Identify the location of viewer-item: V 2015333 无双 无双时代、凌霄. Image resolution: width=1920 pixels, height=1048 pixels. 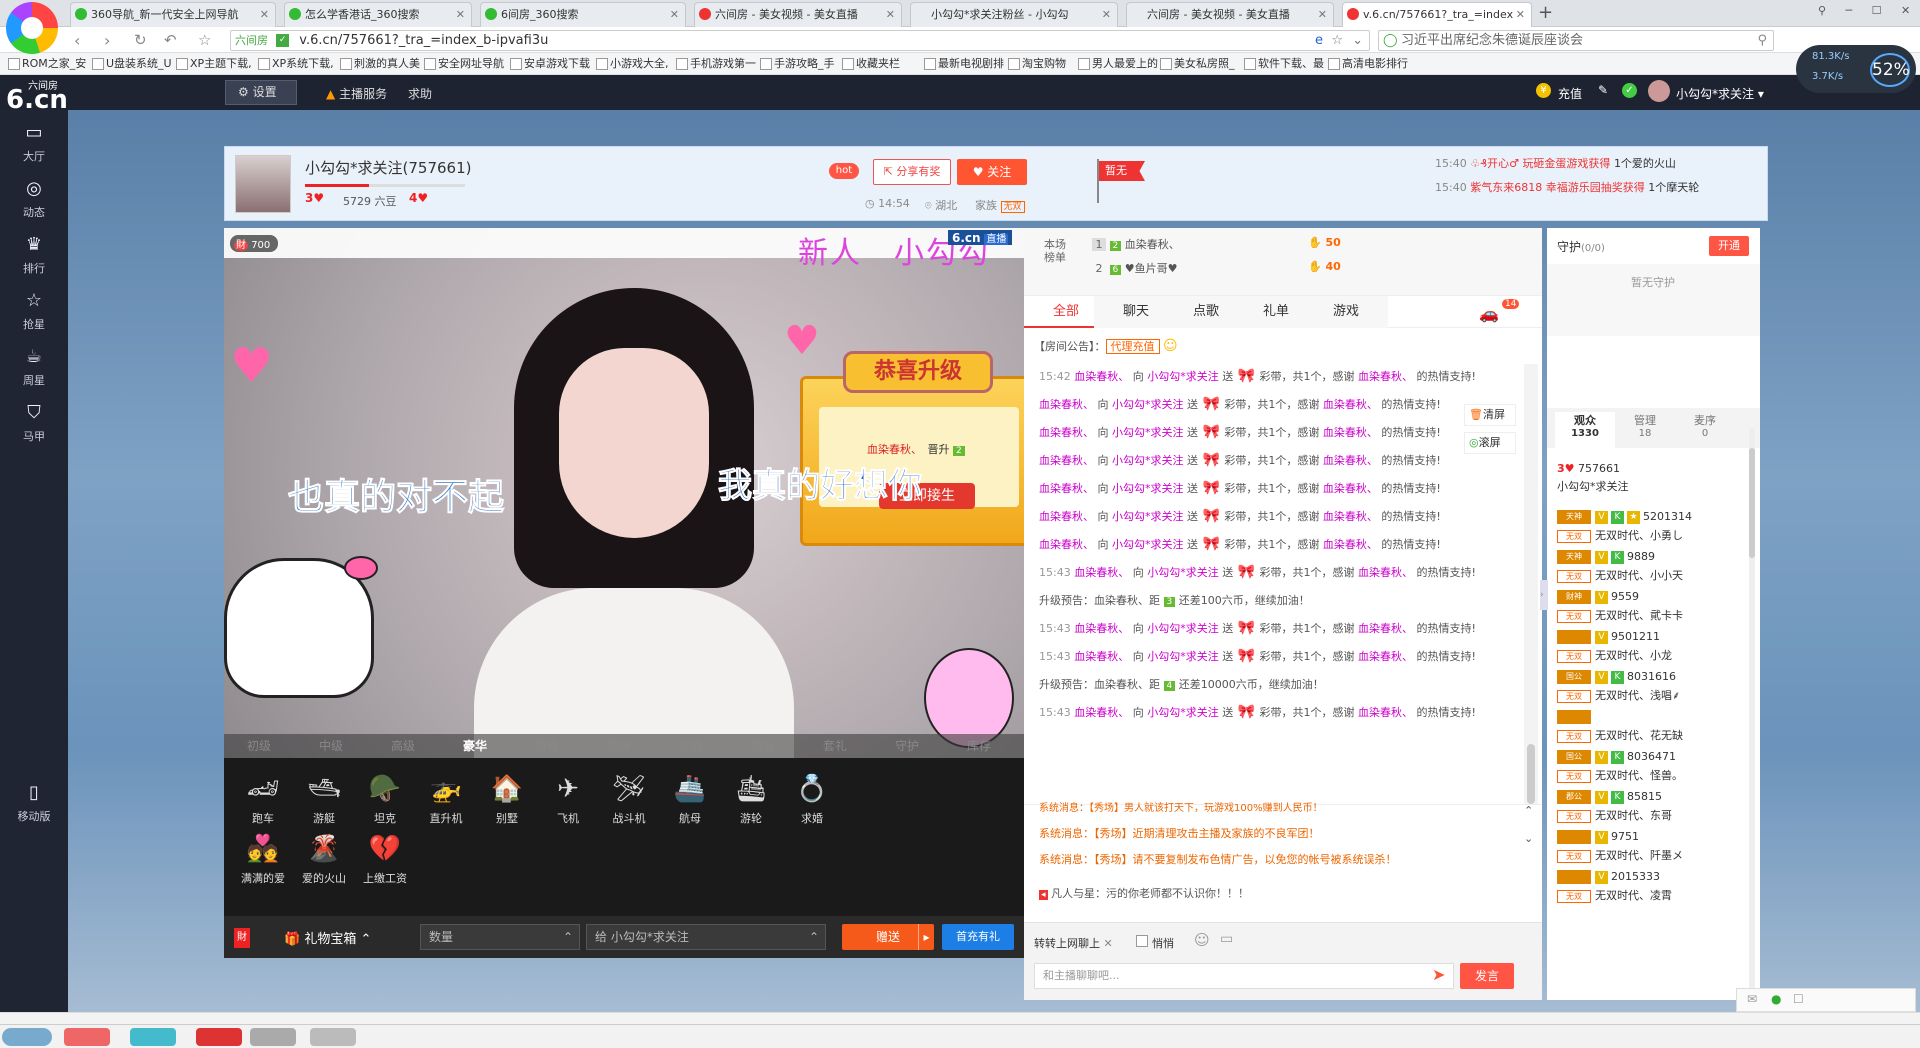
(1614, 886).